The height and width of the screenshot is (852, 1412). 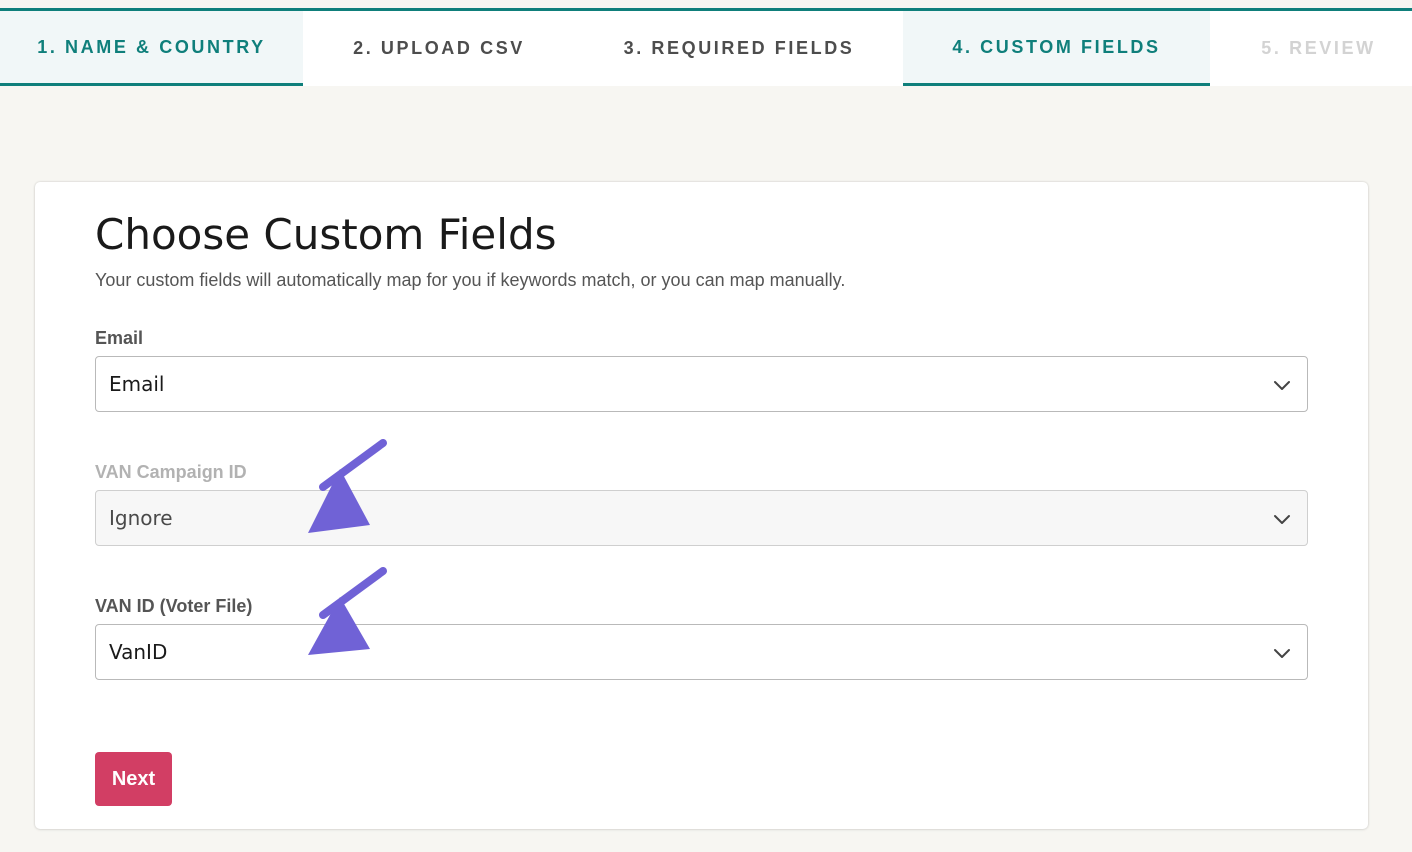 I want to click on van-campaign-id-label: VAN Campaign ID, so click(x=171, y=472).